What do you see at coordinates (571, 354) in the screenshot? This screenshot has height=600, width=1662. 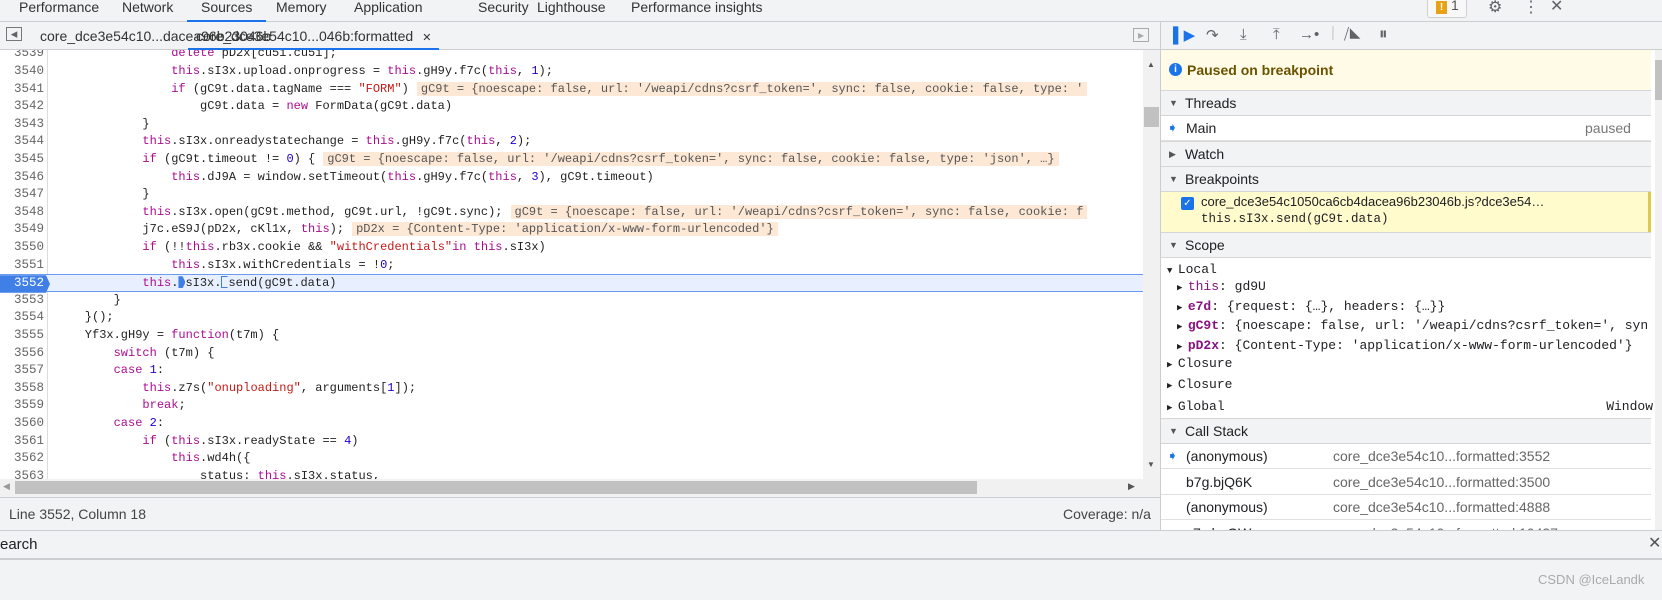 I see `code-line: 3556 switch (t7m) {` at bounding box center [571, 354].